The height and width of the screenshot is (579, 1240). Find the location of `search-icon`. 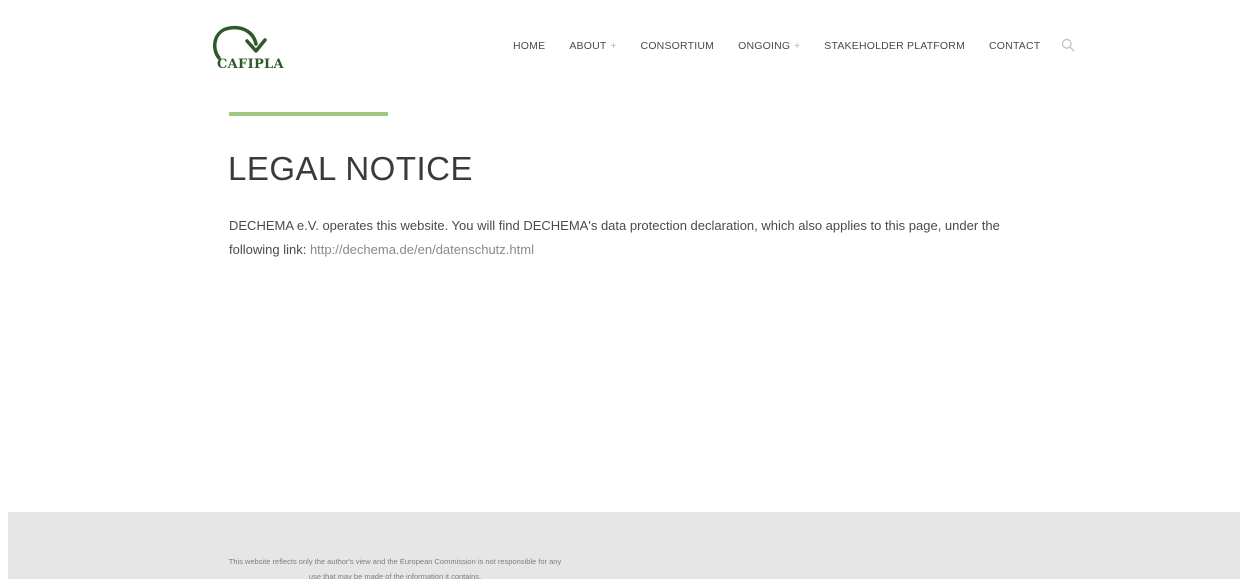

search-icon is located at coordinates (1068, 45).